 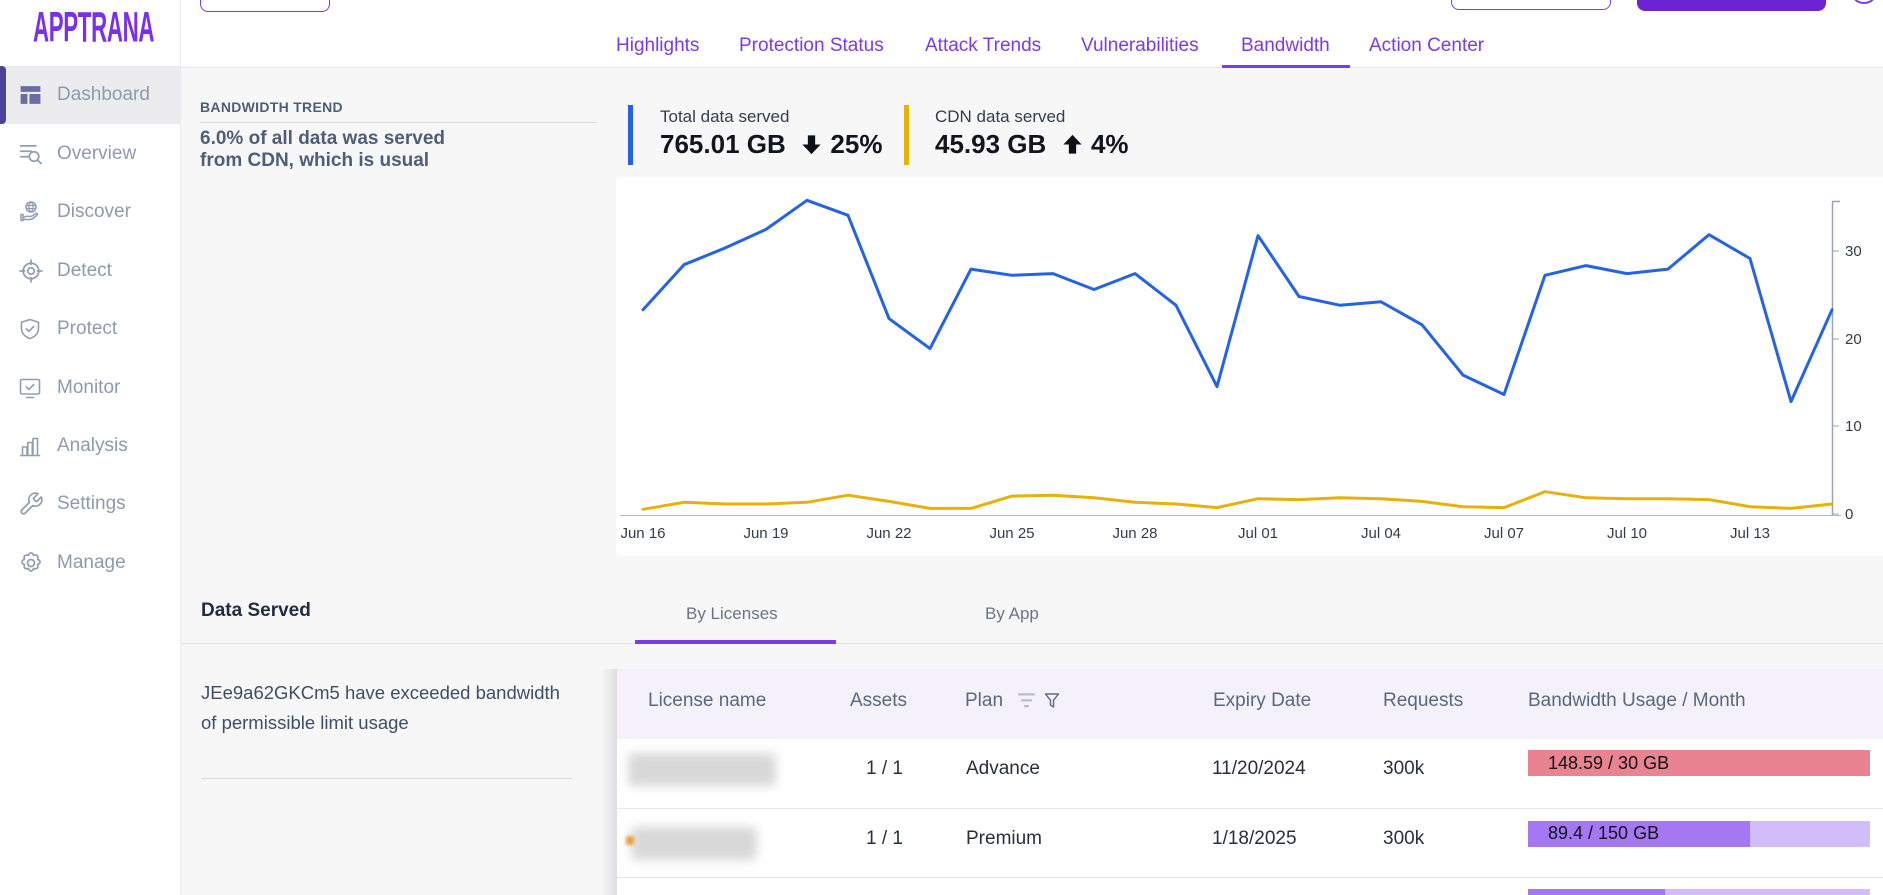 I want to click on svg-text: 20, so click(x=1853, y=339).